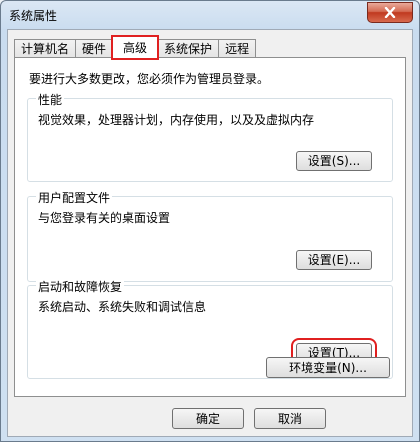  I want to click on startup-recovery-title: 启动和故障恢复, so click(80, 286).